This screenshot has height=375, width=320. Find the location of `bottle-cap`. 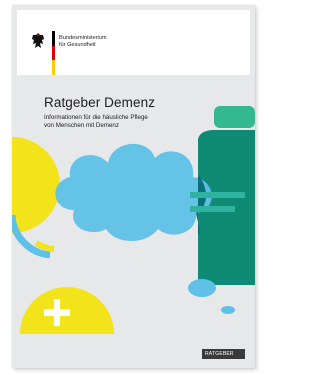

bottle-cap is located at coordinates (234, 117).